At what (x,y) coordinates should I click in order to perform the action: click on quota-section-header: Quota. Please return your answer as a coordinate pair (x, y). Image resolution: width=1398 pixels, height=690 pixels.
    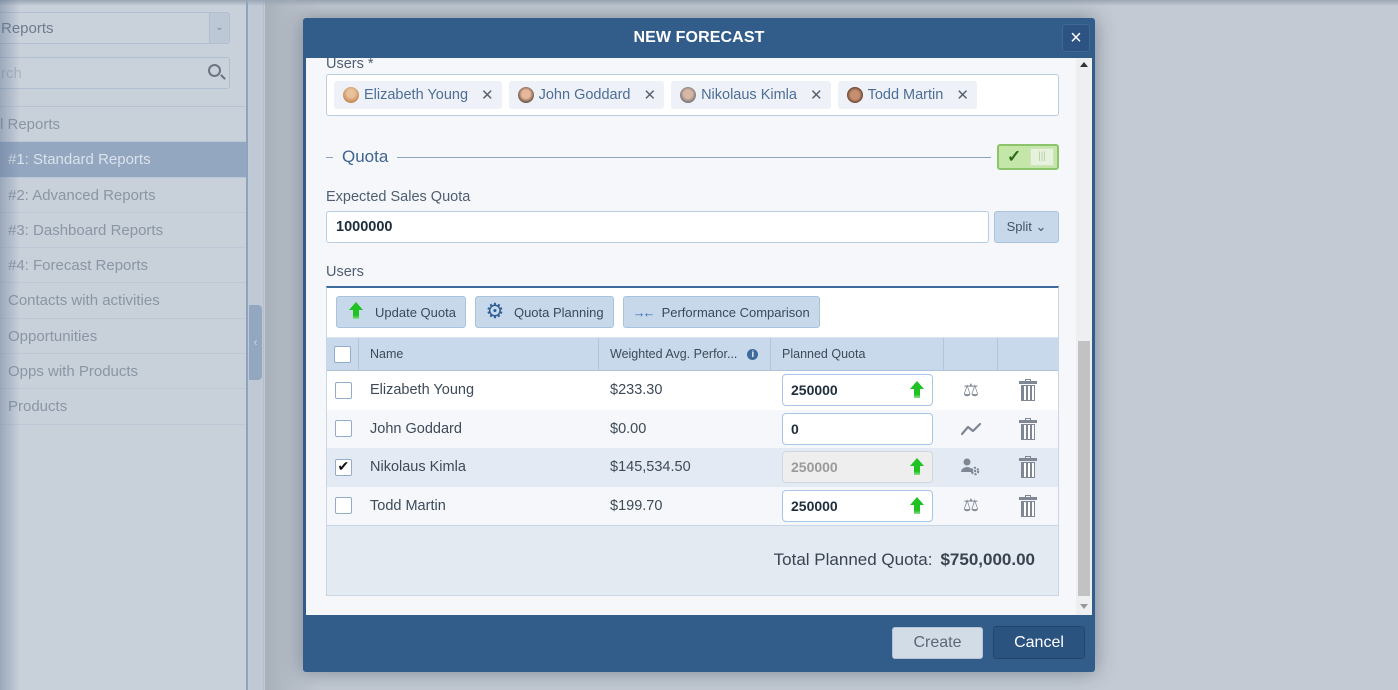
    Looking at the image, I should click on (658, 157).